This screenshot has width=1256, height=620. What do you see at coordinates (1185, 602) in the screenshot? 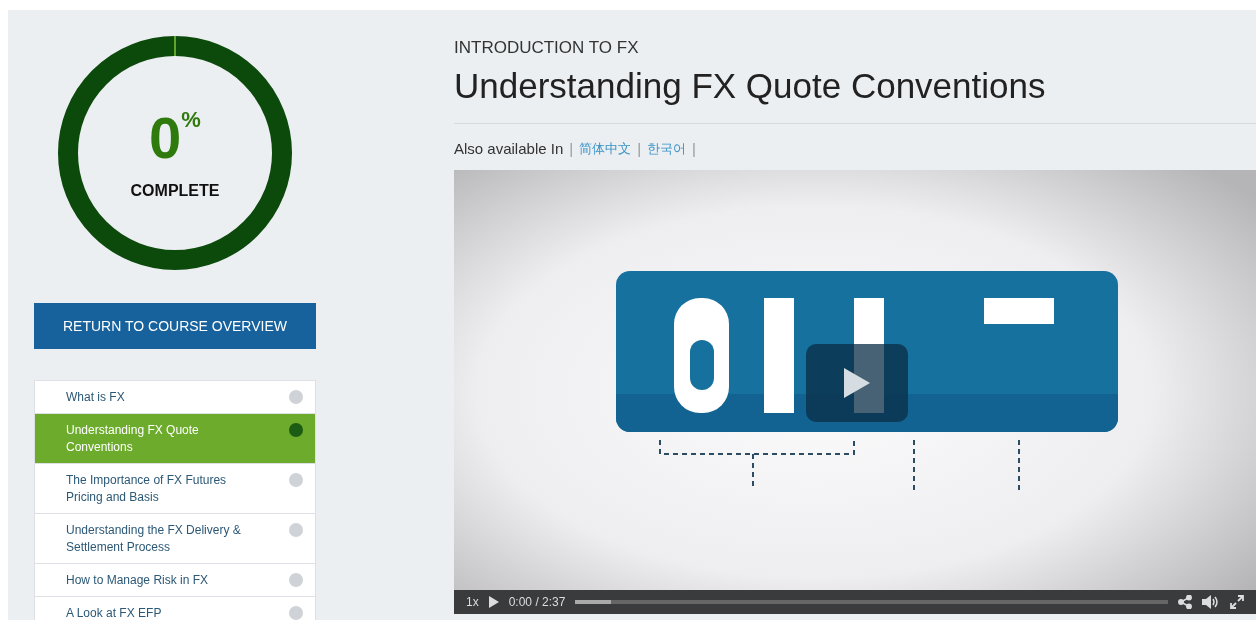
I see `share-icon` at bounding box center [1185, 602].